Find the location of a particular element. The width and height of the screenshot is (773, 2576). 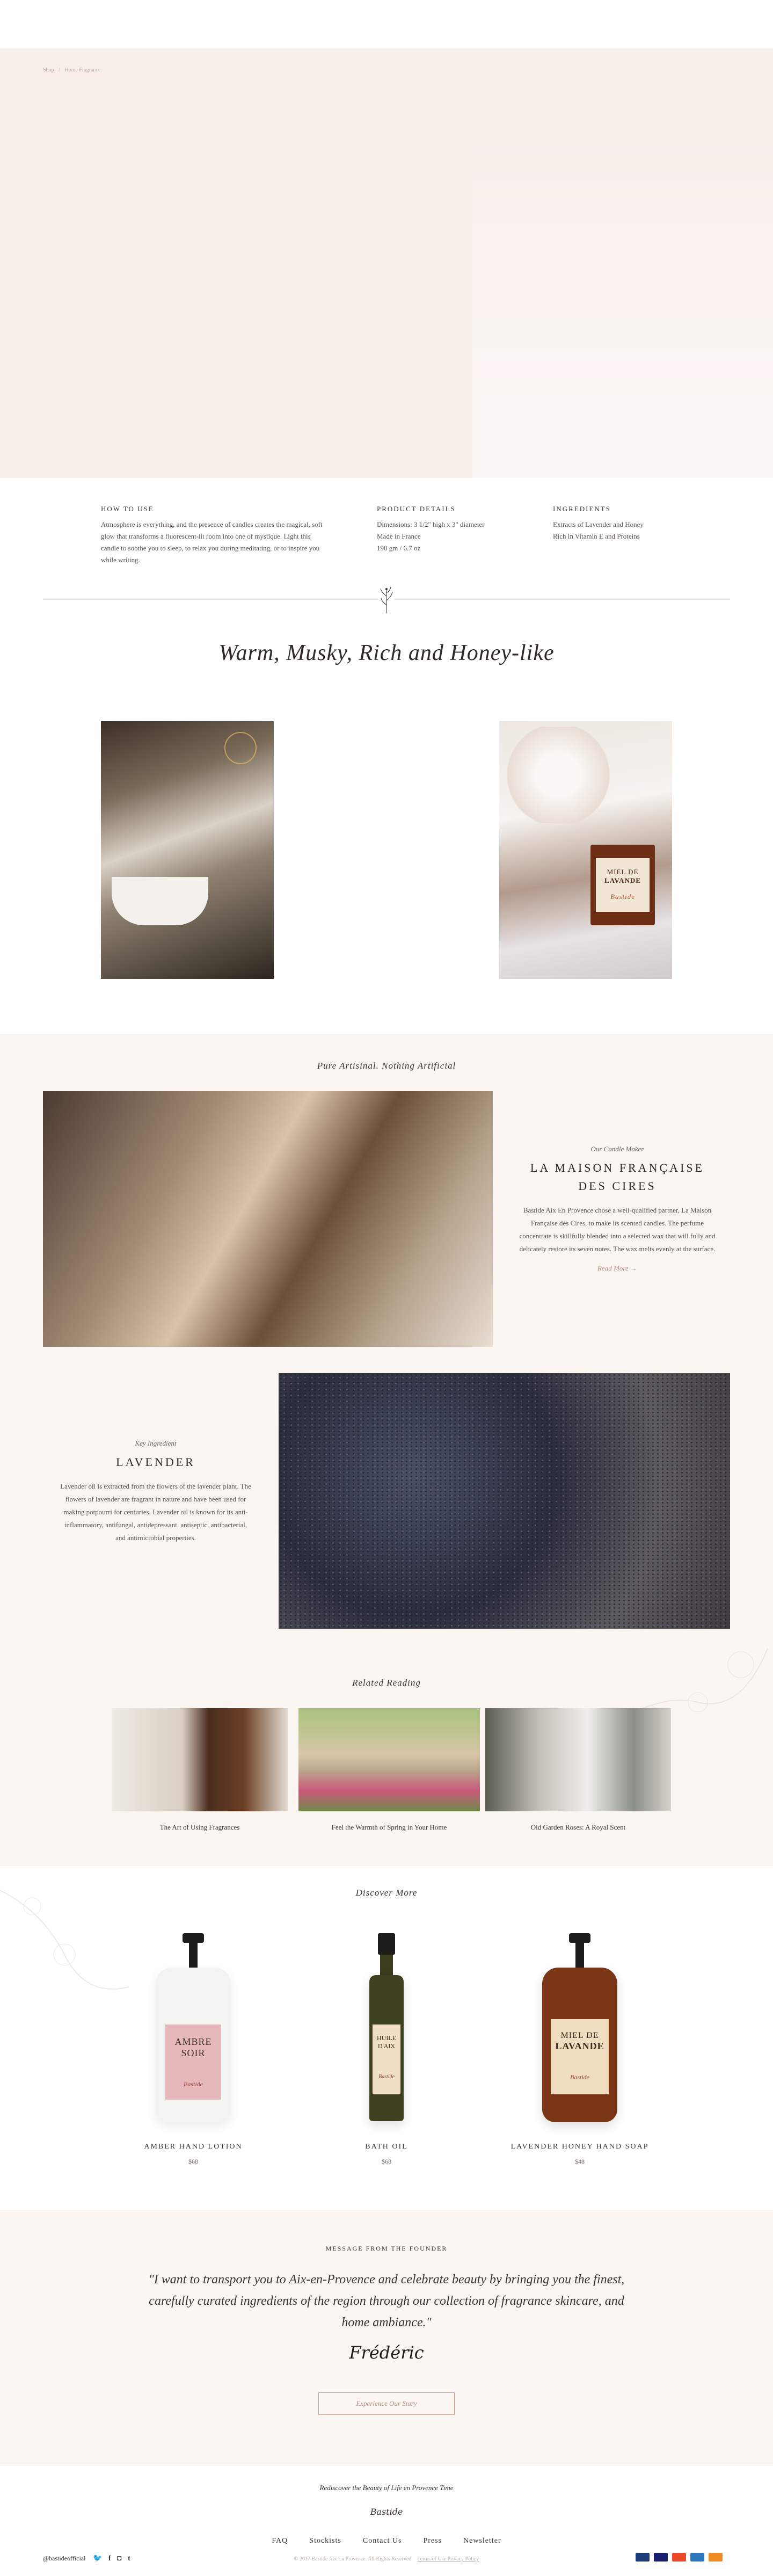

ingredients-line: Extracts of Lavender and Honey is located at coordinates (598, 524).